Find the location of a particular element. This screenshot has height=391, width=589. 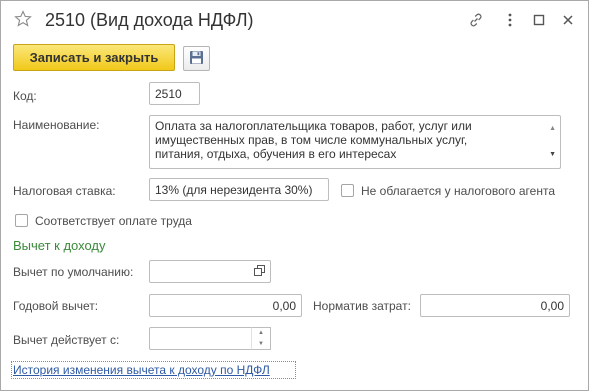

tax-rate-label: Налоговая ставка: is located at coordinates (64, 191).